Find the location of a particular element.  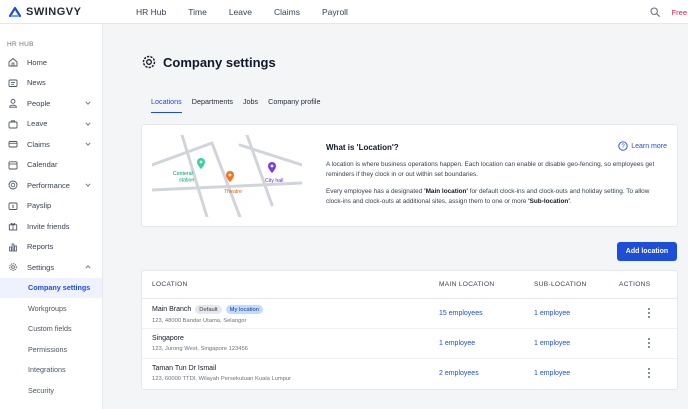

sidebar-item-home: Home is located at coordinates (51, 62).